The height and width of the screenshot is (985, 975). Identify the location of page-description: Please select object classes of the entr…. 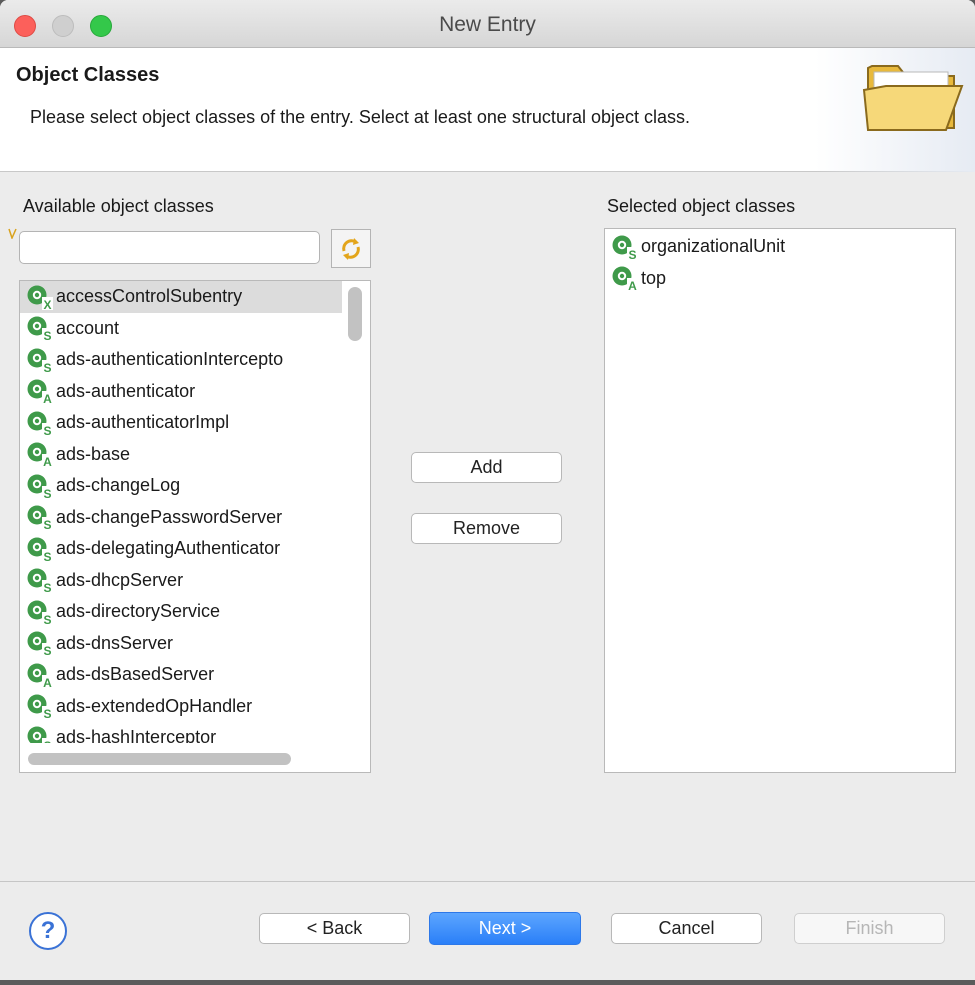
(360, 117).